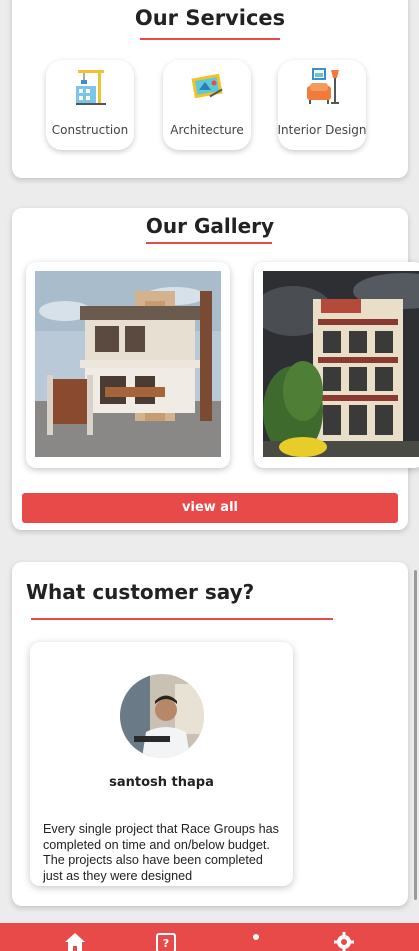 The width and height of the screenshot is (419, 951). I want to click on gallery-underline, so click(209, 243).